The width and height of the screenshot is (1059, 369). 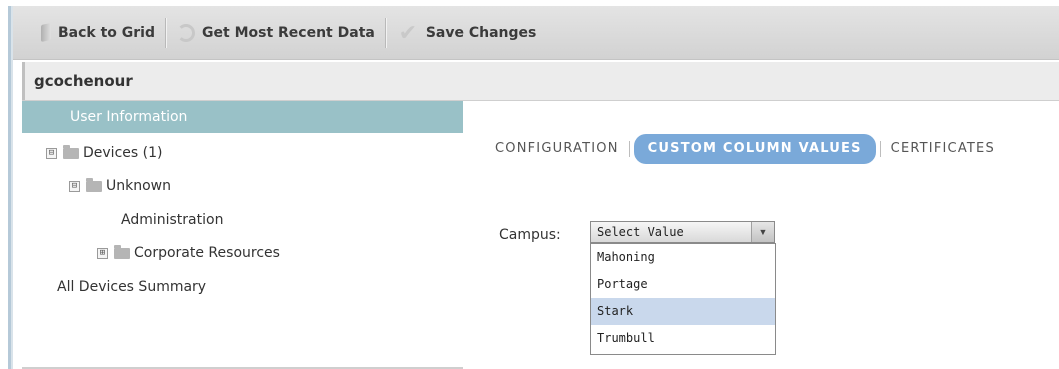 I want to click on save-changes-label: Save Changes, so click(x=481, y=32).